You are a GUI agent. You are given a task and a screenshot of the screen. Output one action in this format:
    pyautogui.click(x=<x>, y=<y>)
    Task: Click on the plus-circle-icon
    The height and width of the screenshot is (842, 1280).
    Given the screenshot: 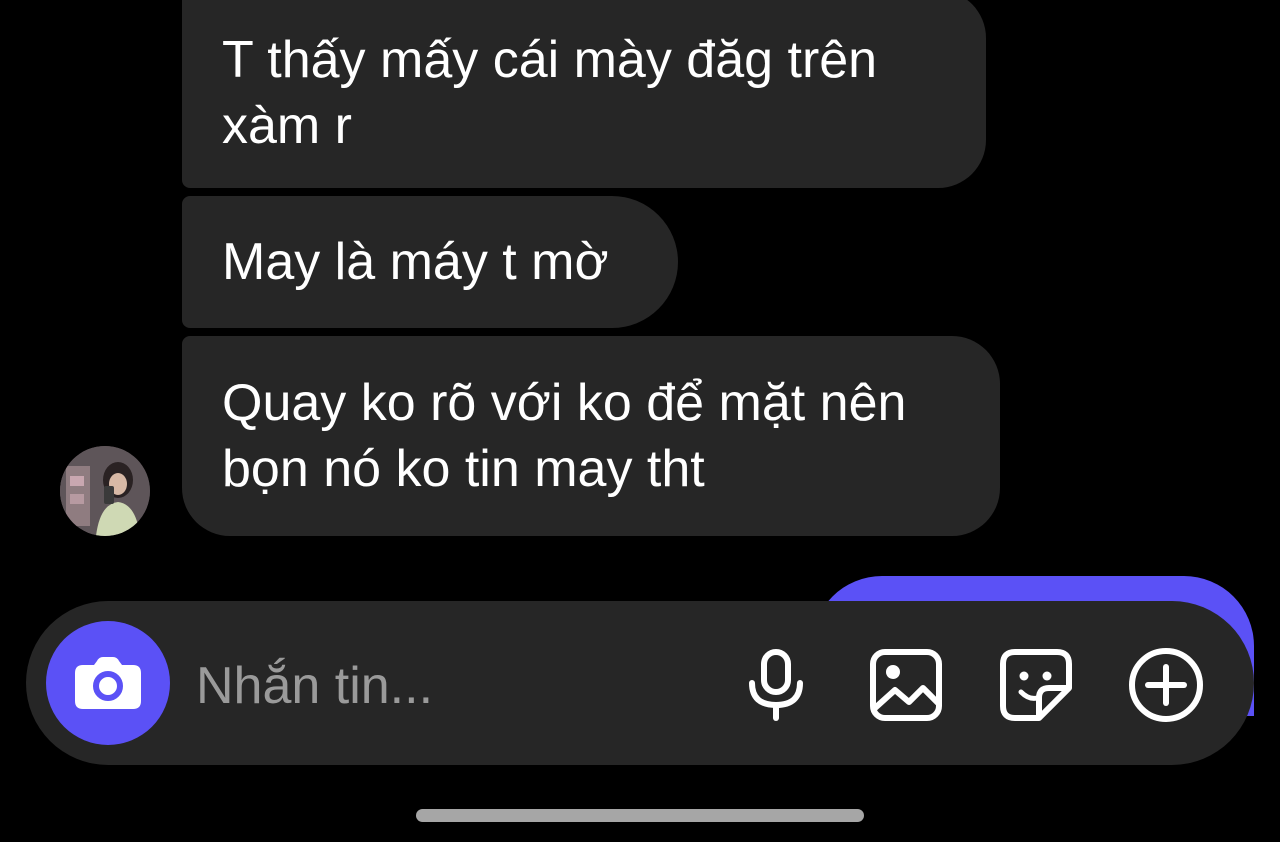 What is the action you would take?
    pyautogui.click(x=1166, y=685)
    